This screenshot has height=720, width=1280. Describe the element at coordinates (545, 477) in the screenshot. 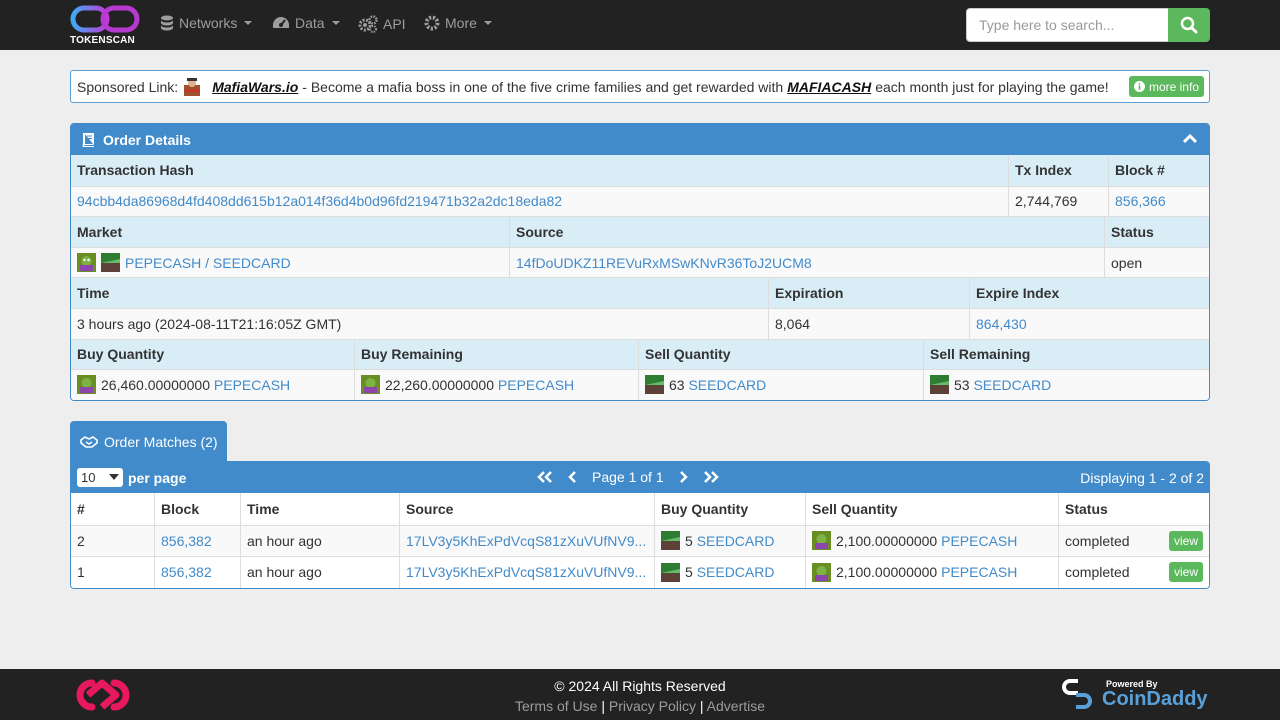

I see `first-page-icon` at that location.